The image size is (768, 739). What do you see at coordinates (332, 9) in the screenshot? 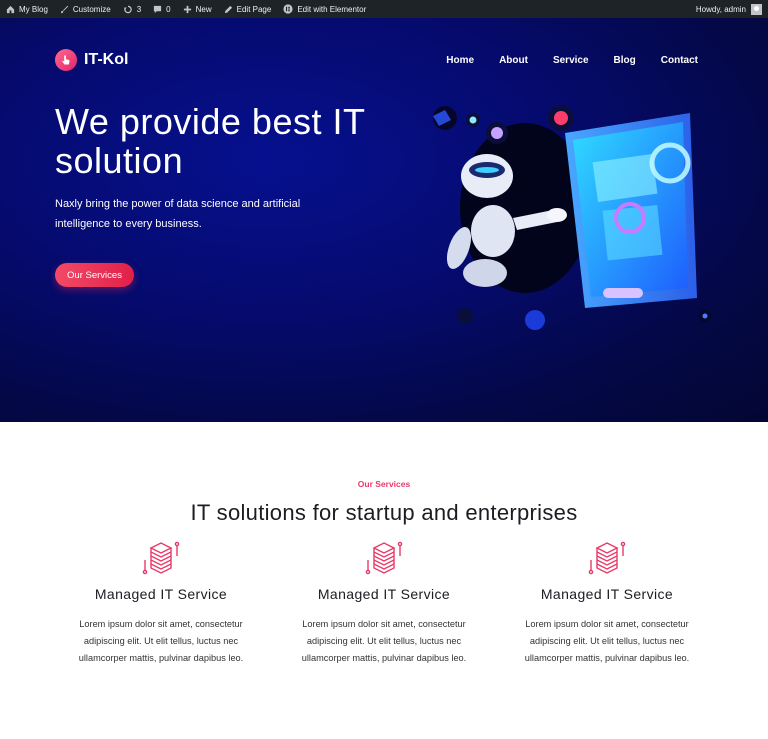
I see `admin-bar-label: Edit with Elementor` at bounding box center [332, 9].